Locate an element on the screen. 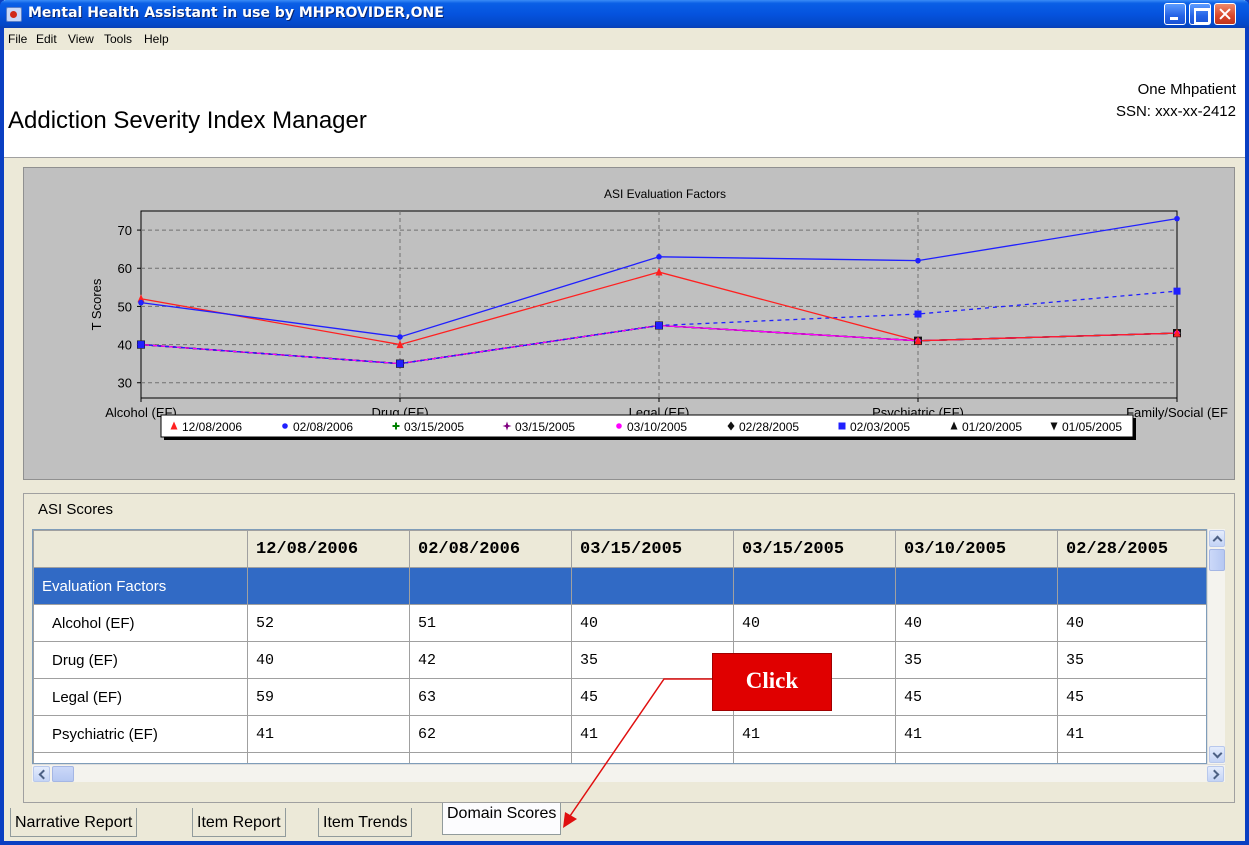  table-row: Drug (EF)404235353535 is located at coordinates (619, 660).